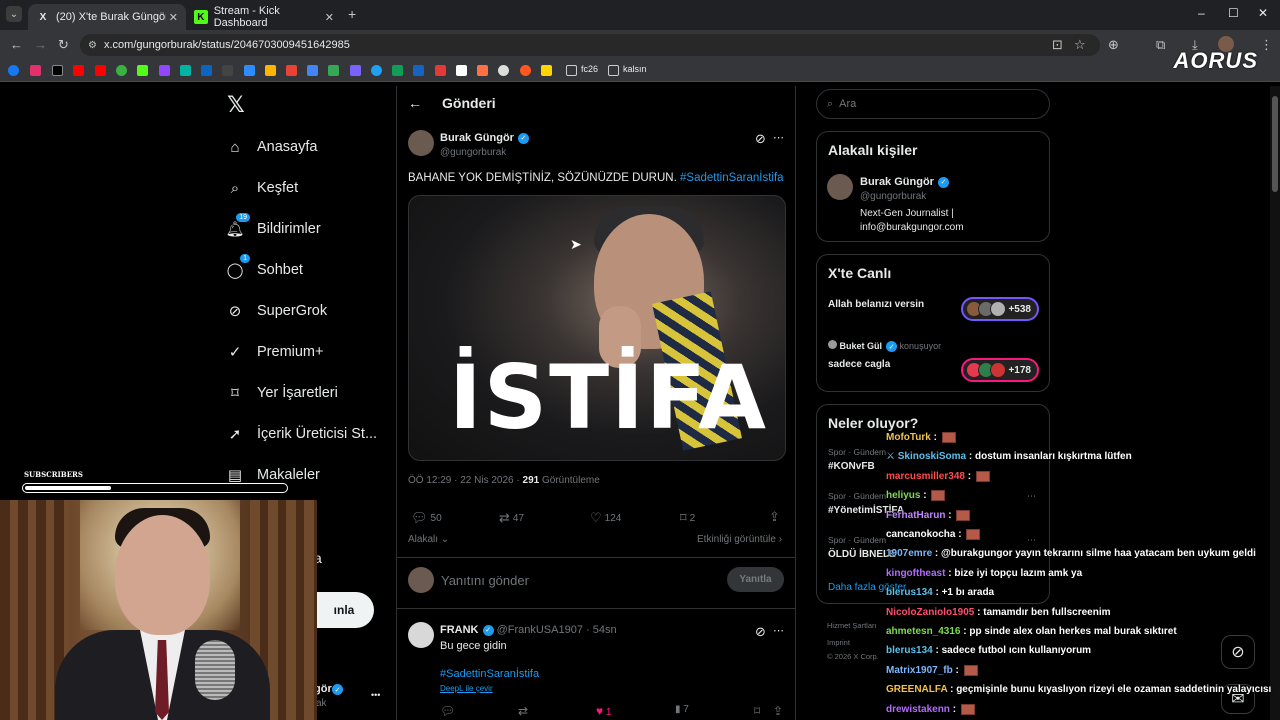 The width and height of the screenshot is (1280, 720). I want to click on extension-icon: ⊕, so click(1113, 45).